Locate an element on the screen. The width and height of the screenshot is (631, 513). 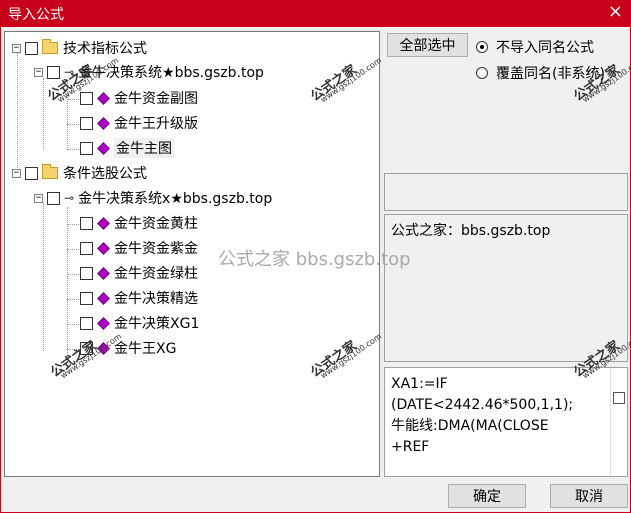
tree-item-row: 金牛王升级版 is located at coordinates (139, 123).